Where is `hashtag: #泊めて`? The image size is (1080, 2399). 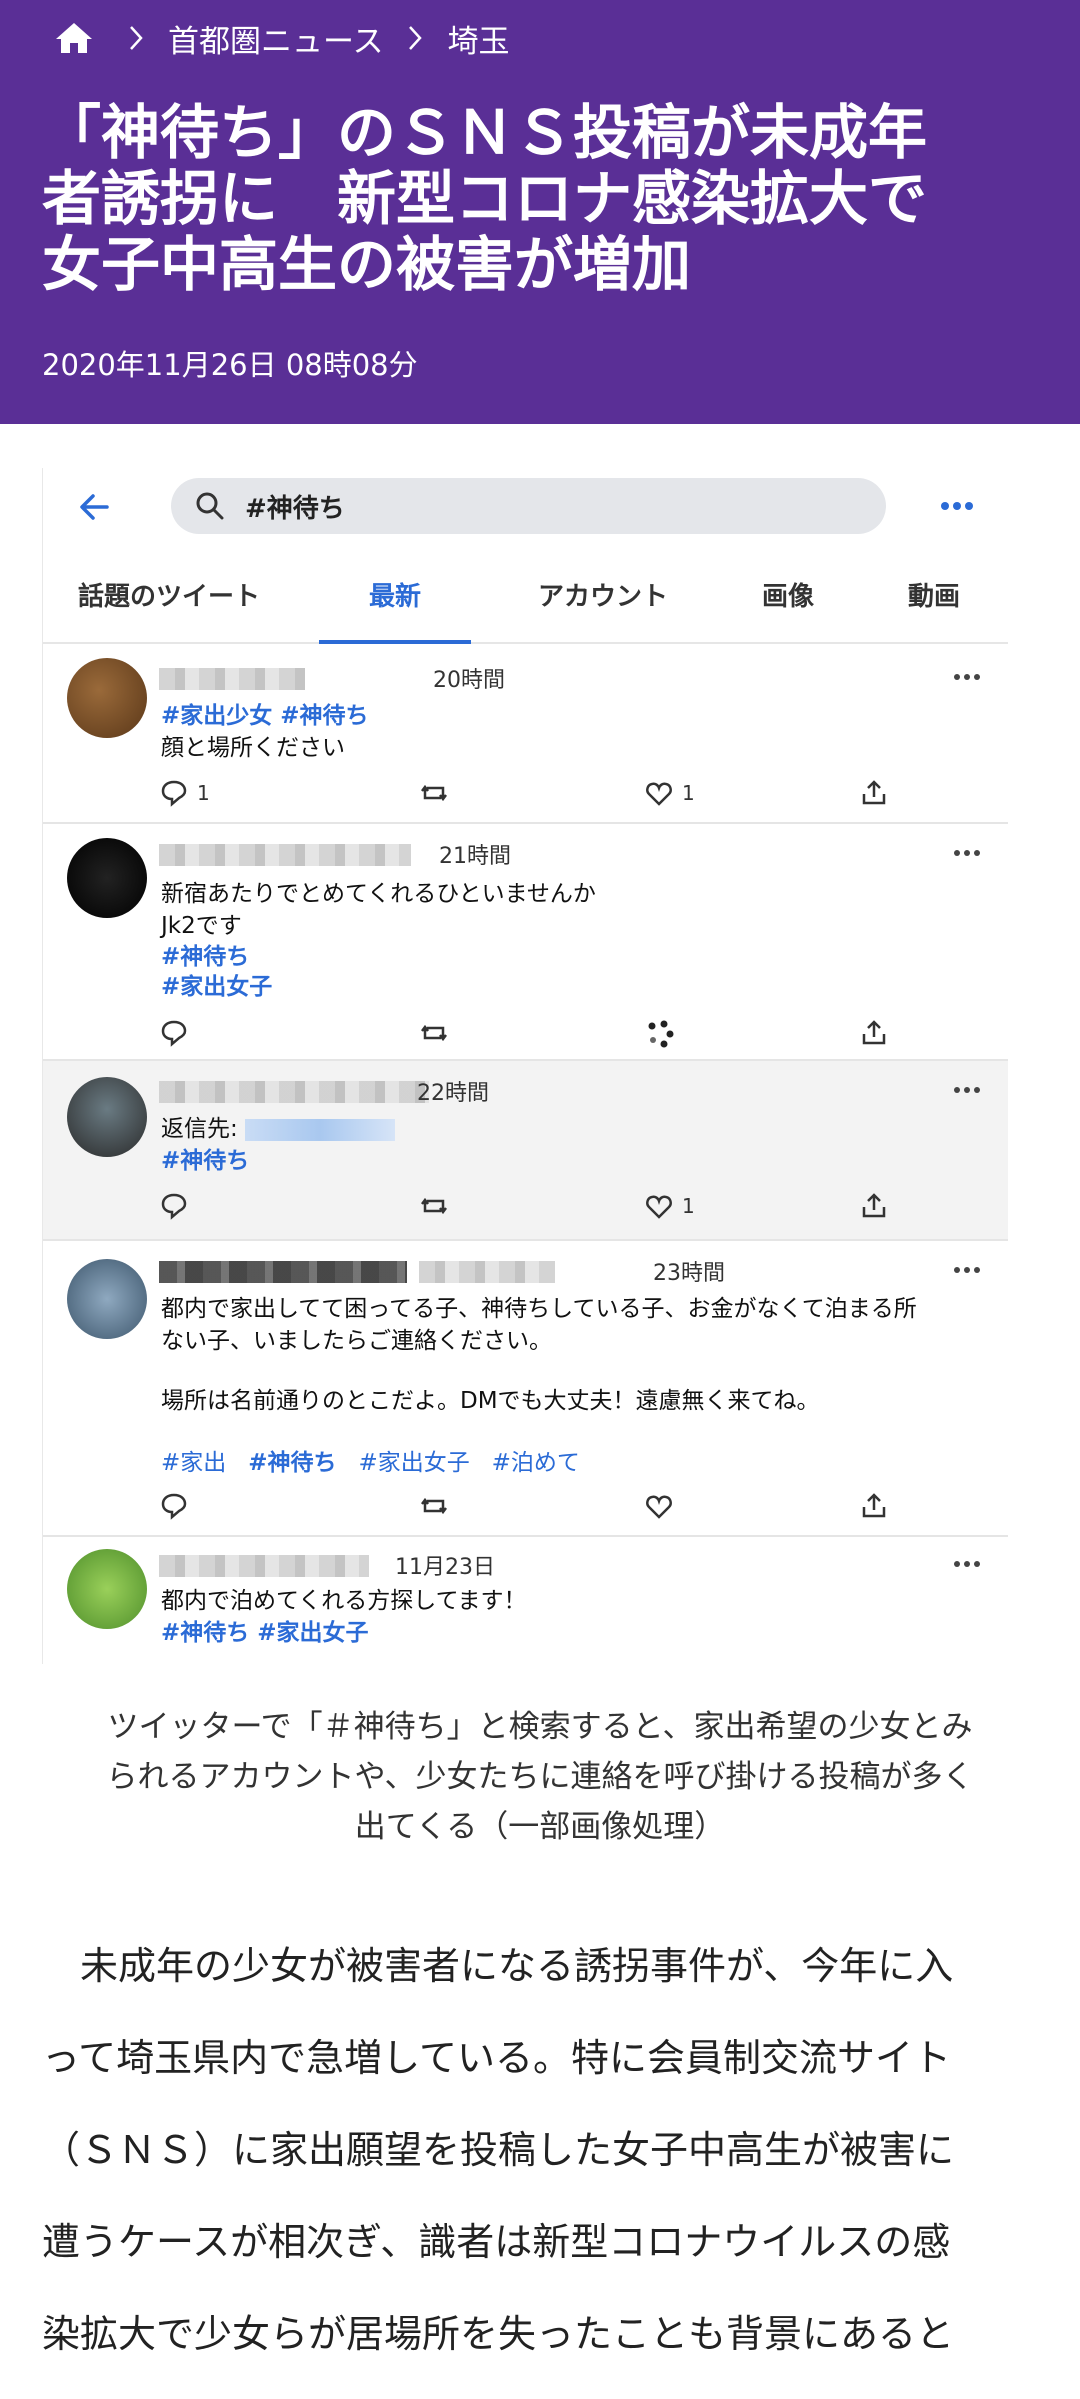
hashtag: #泊めて is located at coordinates (535, 1463).